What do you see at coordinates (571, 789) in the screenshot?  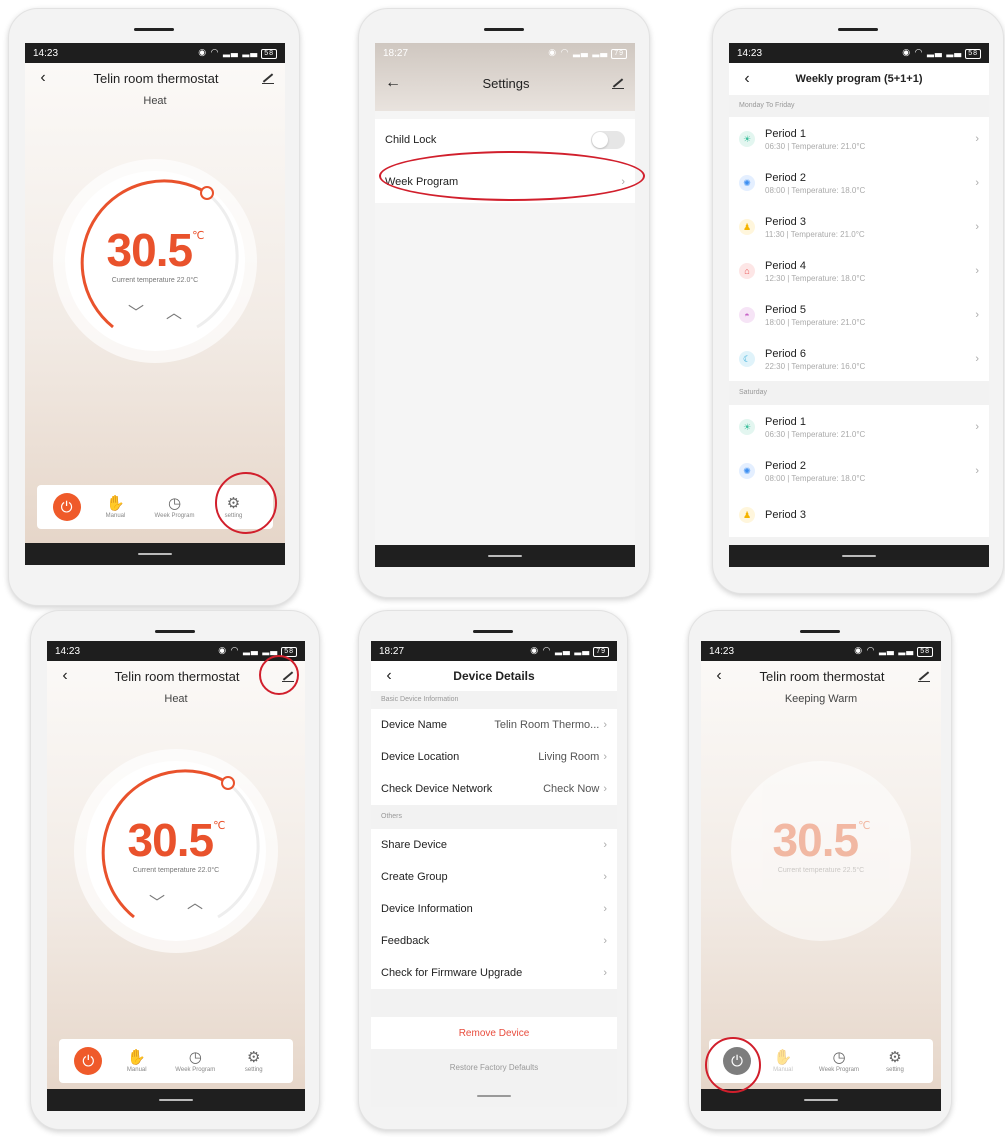 I see `row-value: Check Now` at bounding box center [571, 789].